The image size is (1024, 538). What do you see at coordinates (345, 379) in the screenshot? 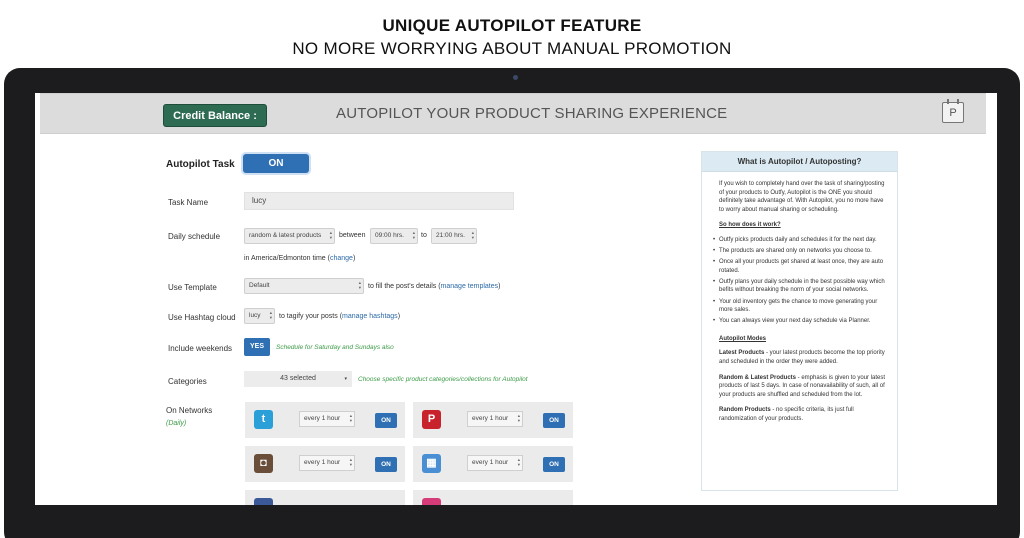
I see `caret-down-icon: ▾` at bounding box center [345, 379].